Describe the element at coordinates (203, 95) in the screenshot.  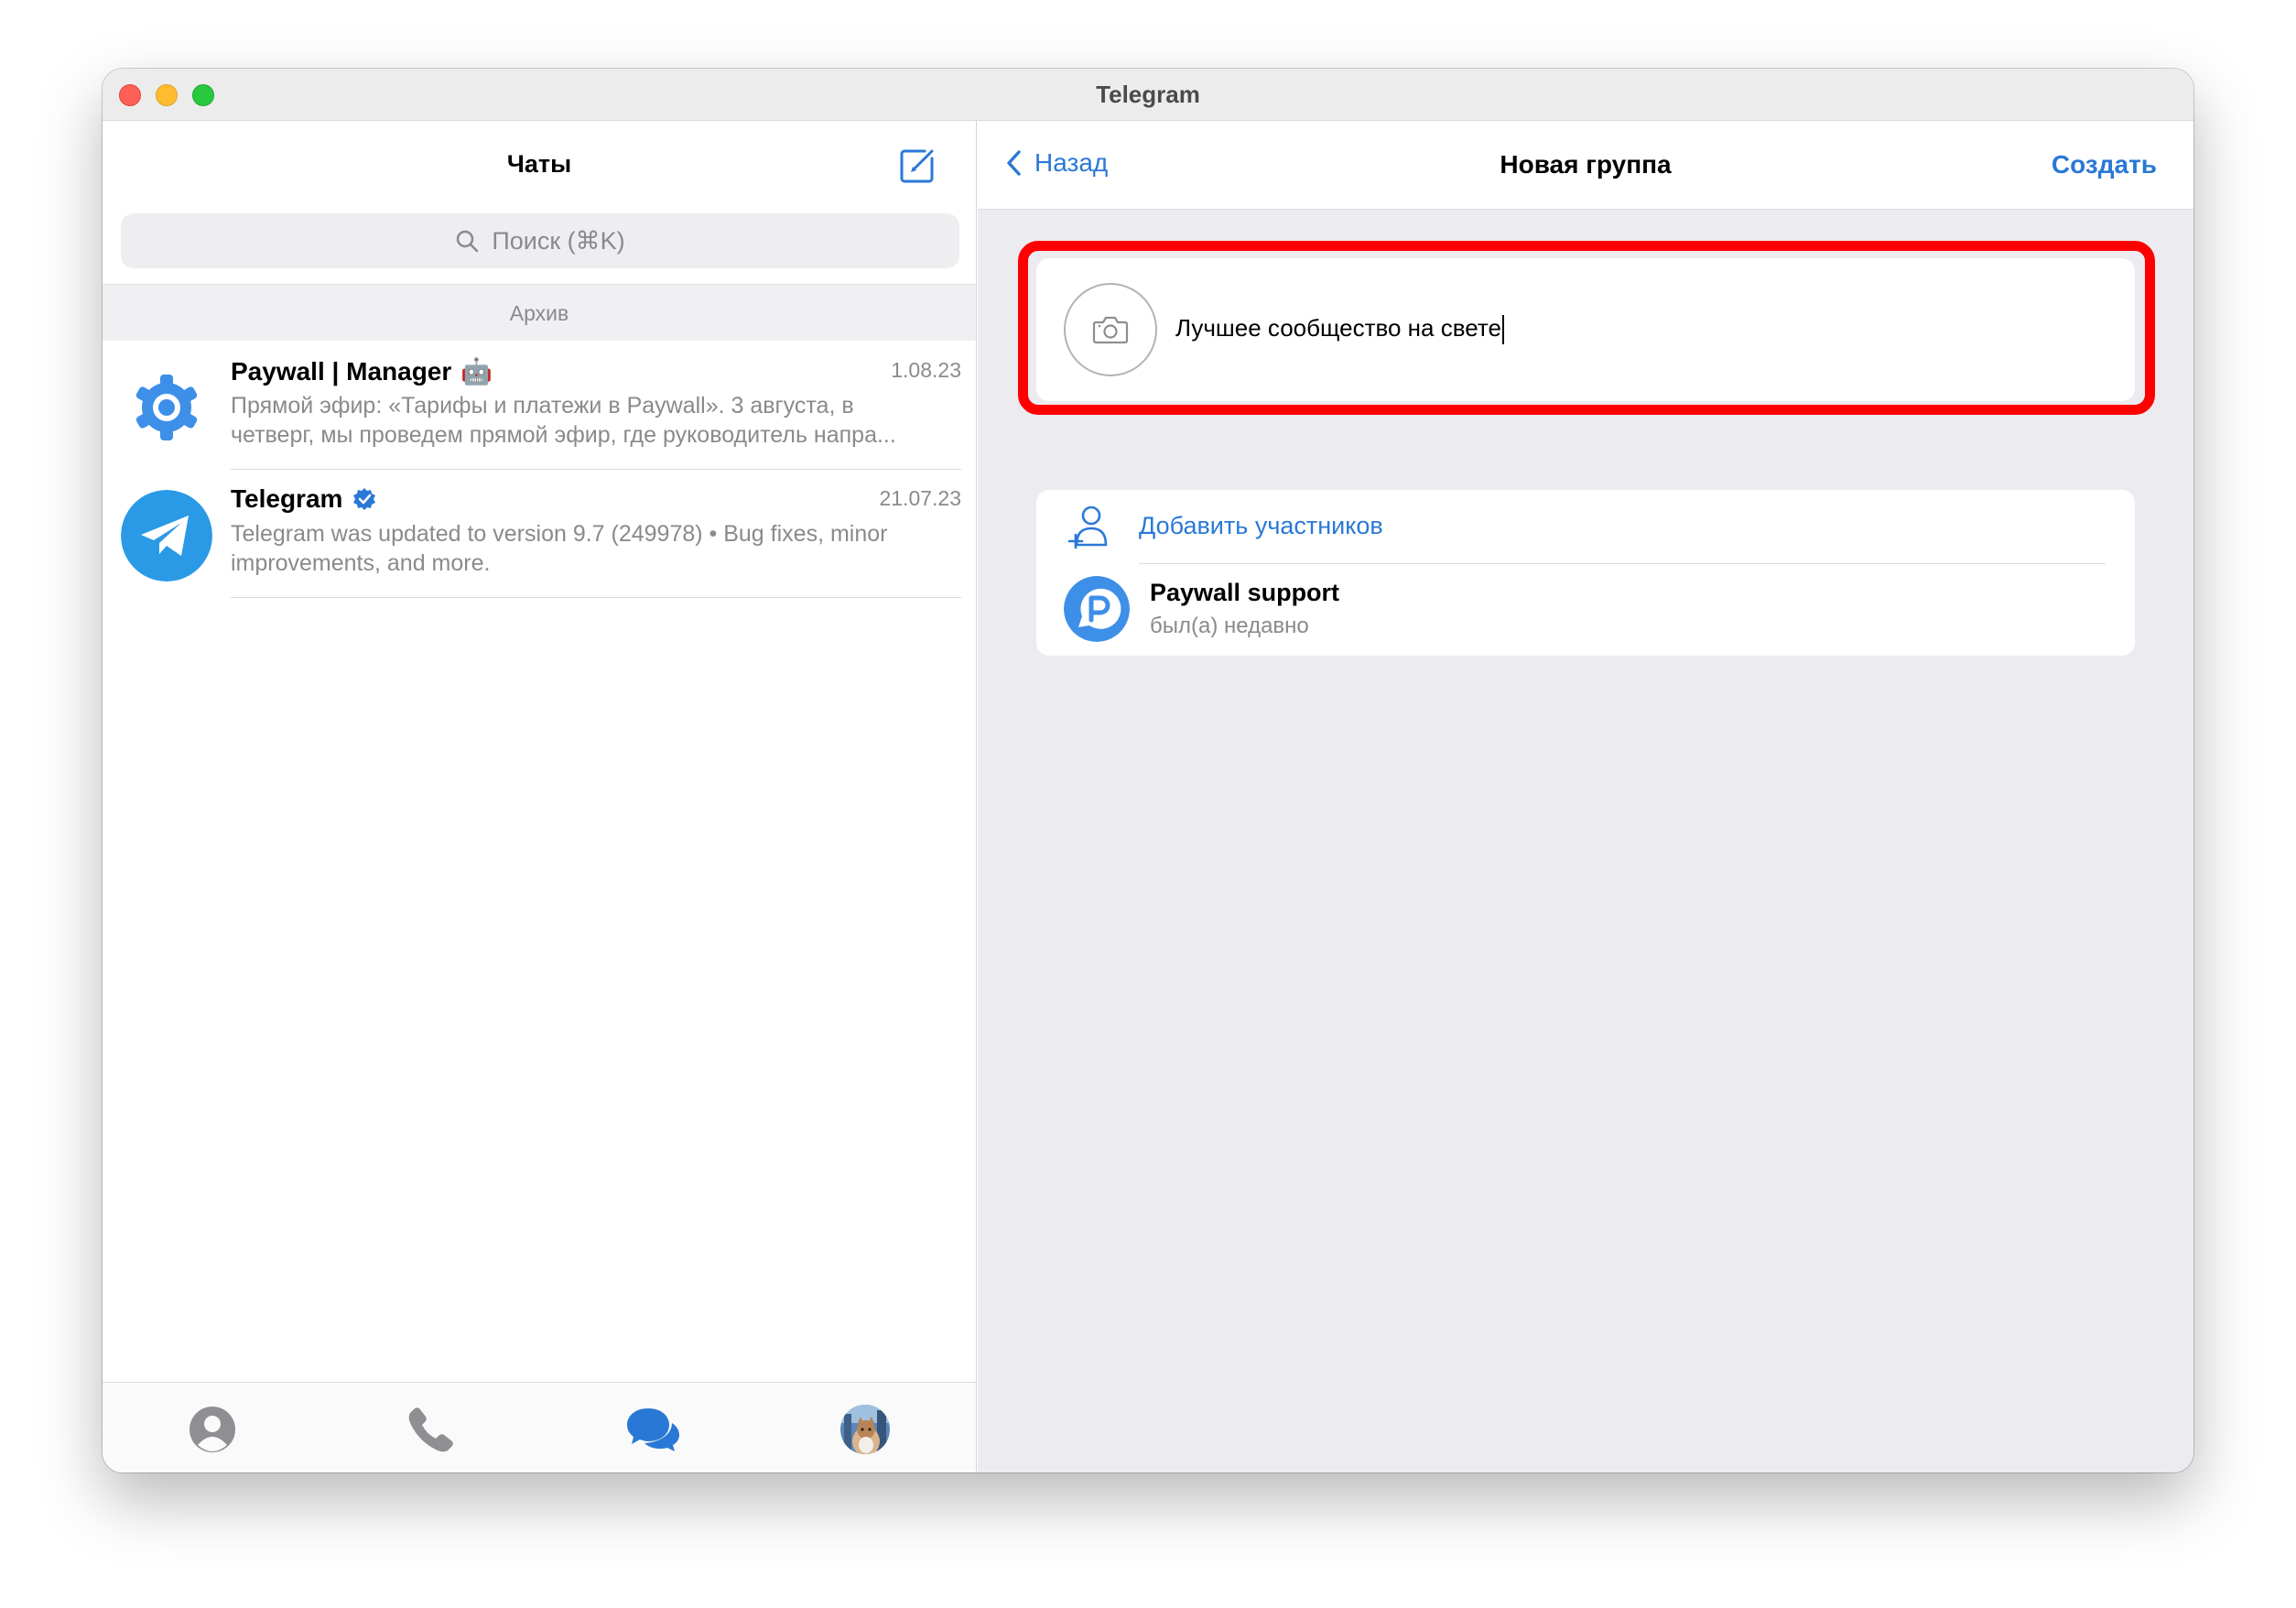
I see `zoom-window-button` at that location.